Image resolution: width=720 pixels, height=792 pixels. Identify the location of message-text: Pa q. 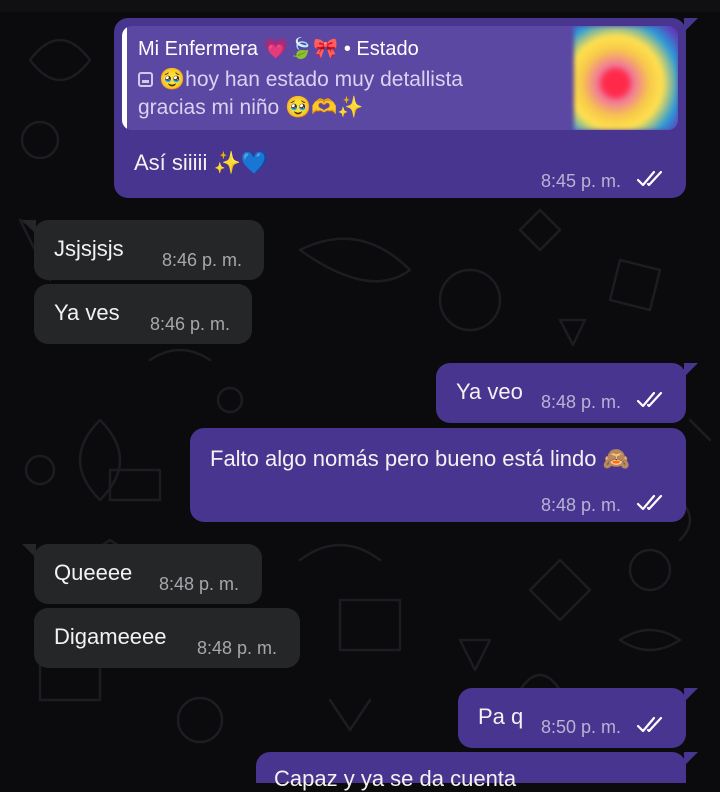
(501, 716).